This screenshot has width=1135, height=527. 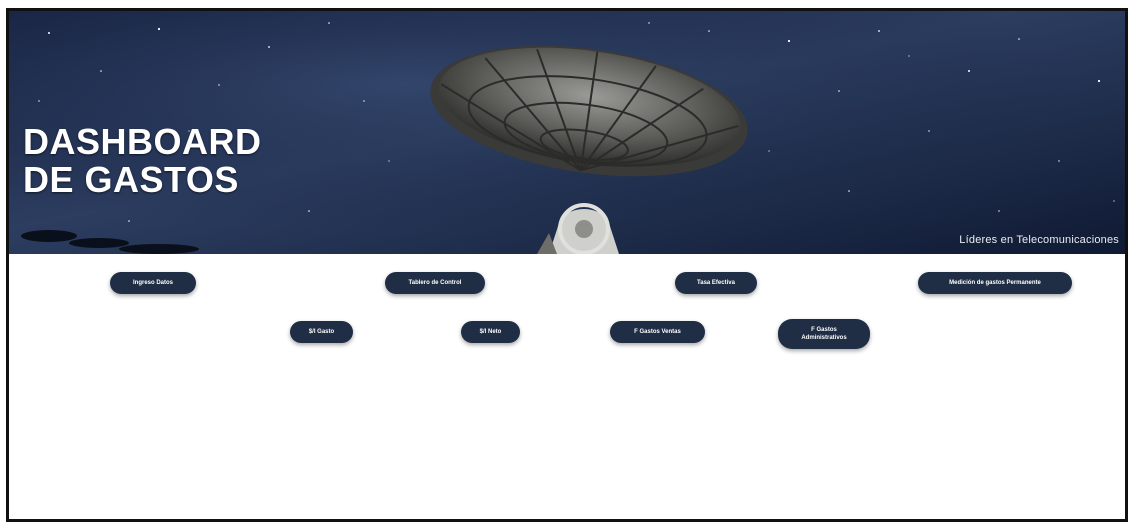 I want to click on gastos-administrativos-line-1: F Gastos, so click(x=824, y=330).